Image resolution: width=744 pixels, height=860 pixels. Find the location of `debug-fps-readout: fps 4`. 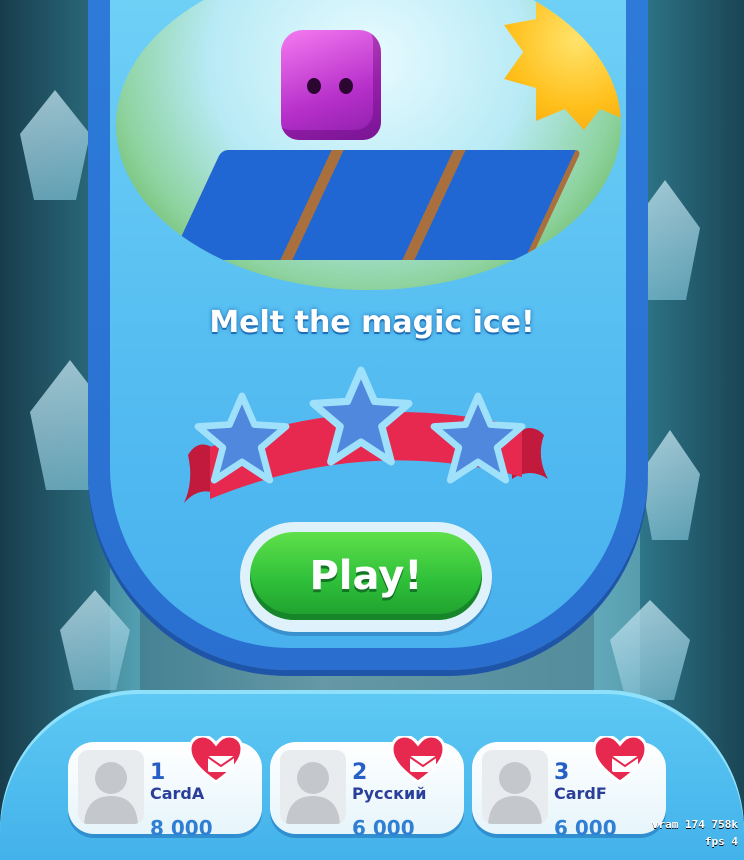

debug-fps-readout: fps 4 is located at coordinates (721, 841).